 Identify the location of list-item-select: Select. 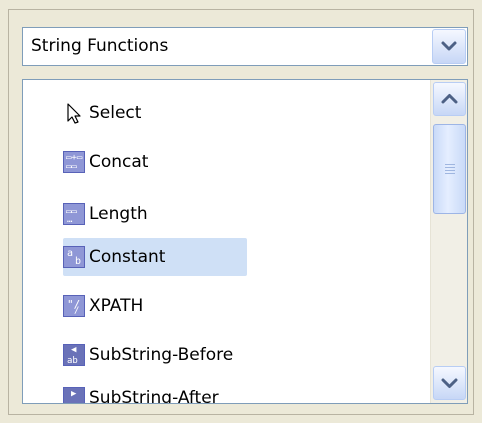
(102, 113).